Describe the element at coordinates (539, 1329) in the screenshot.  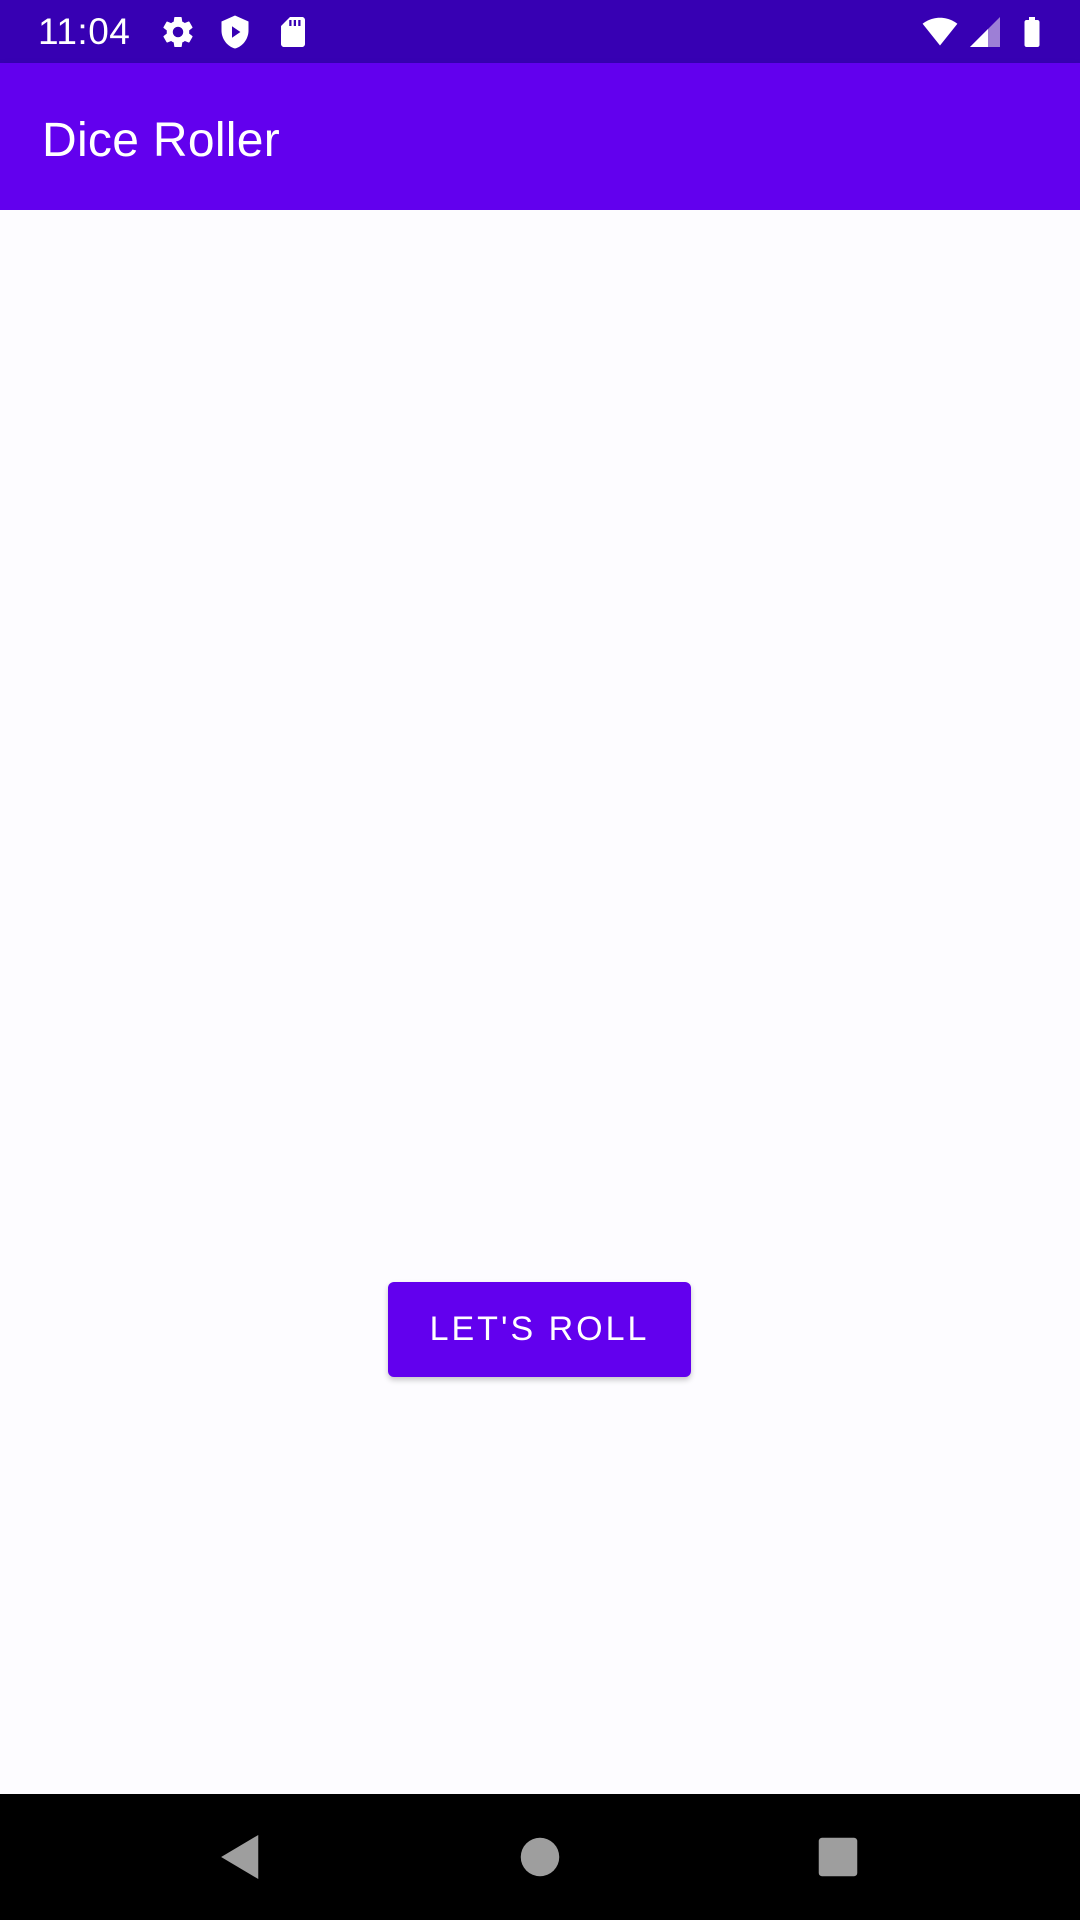
I see `roll-button: LET'S ROLL` at that location.